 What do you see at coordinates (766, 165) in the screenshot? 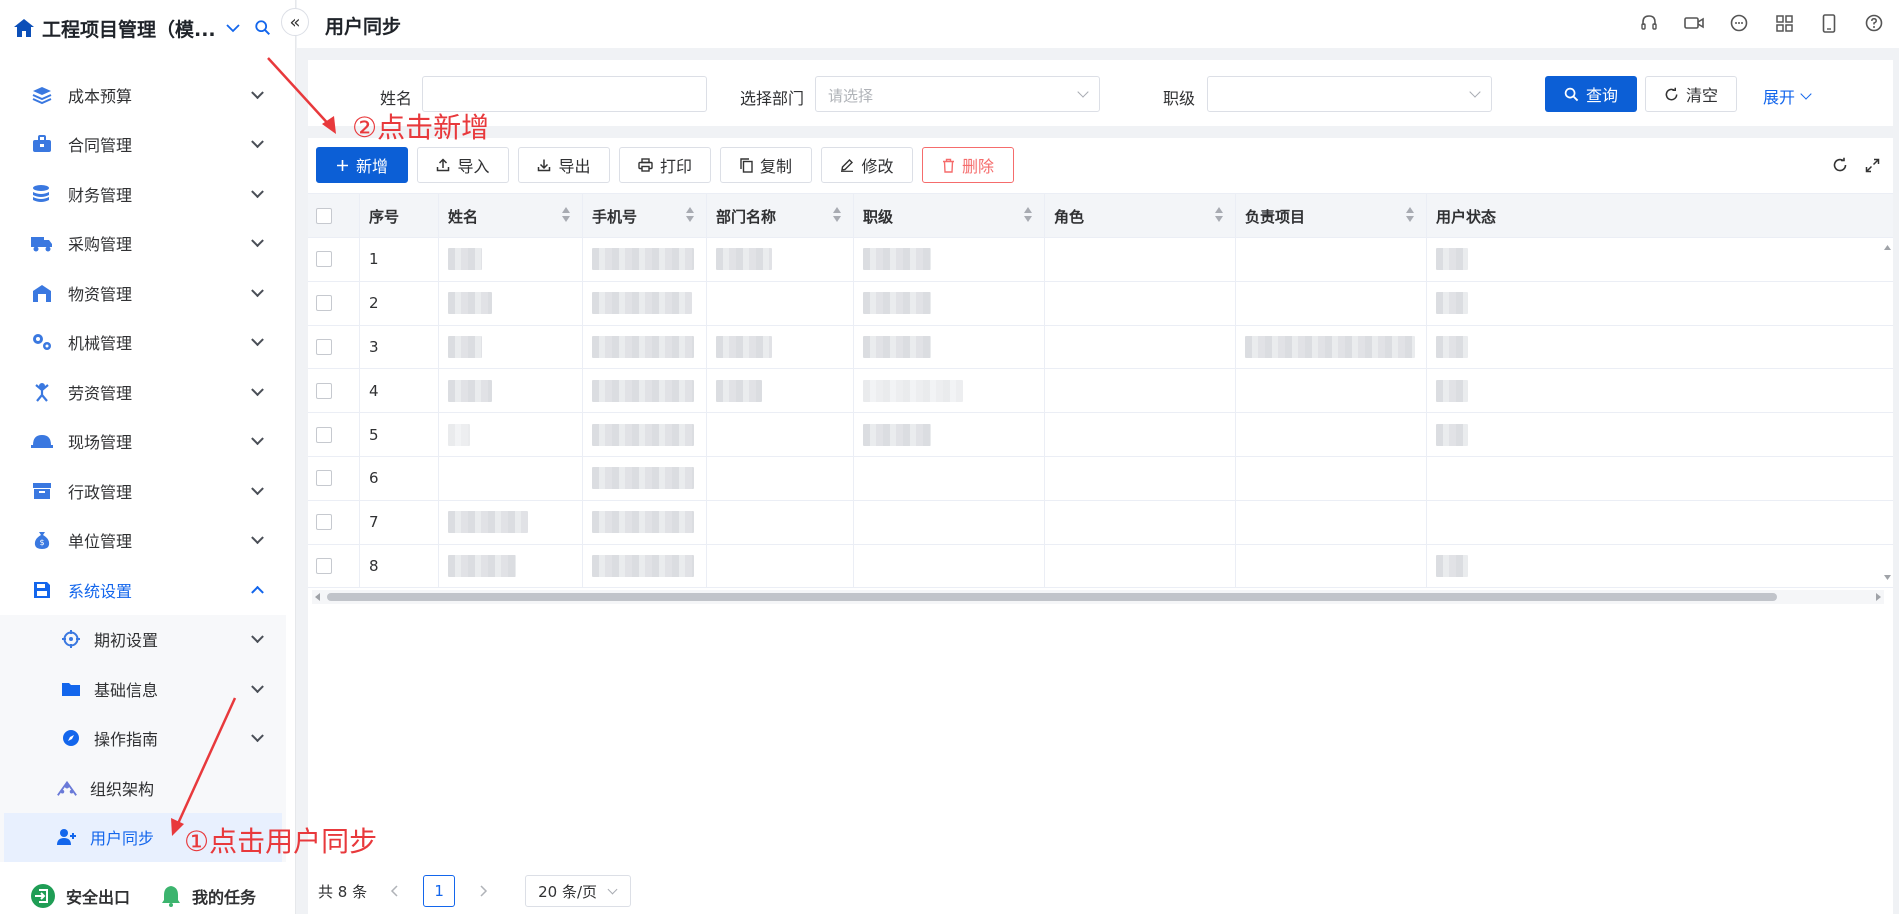
I see `copy-button: 复制` at bounding box center [766, 165].